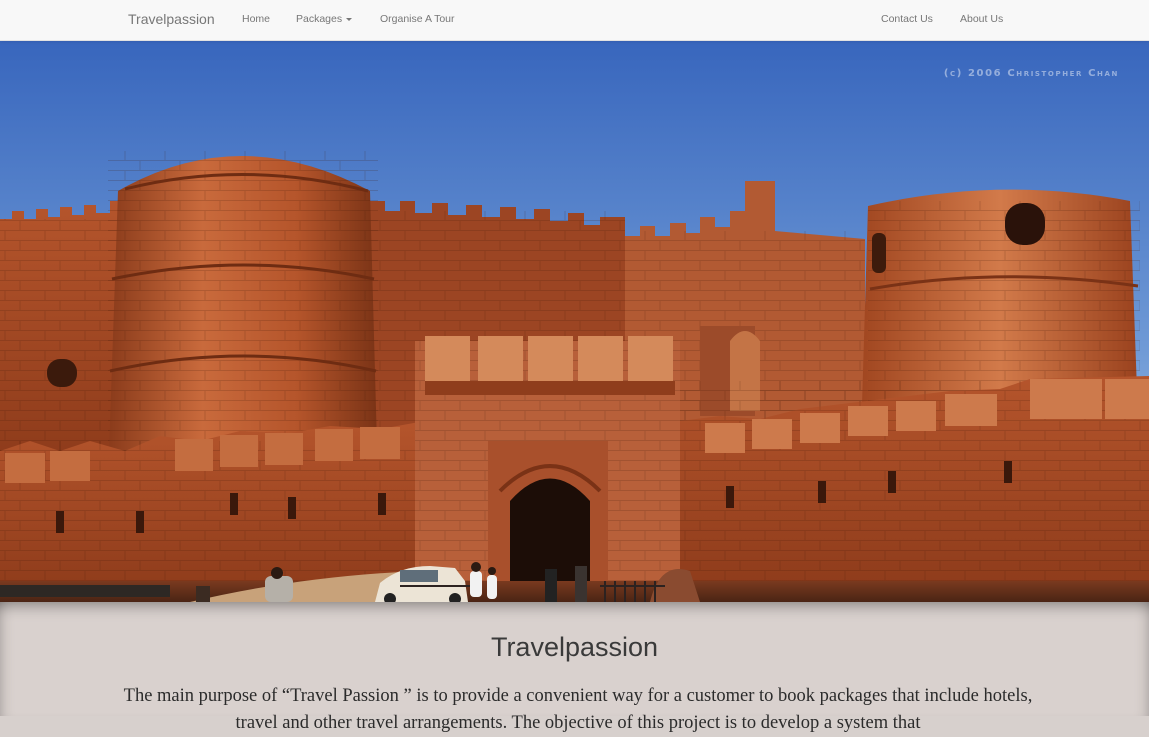  I want to click on nav-about-us: About Us, so click(981, 19).